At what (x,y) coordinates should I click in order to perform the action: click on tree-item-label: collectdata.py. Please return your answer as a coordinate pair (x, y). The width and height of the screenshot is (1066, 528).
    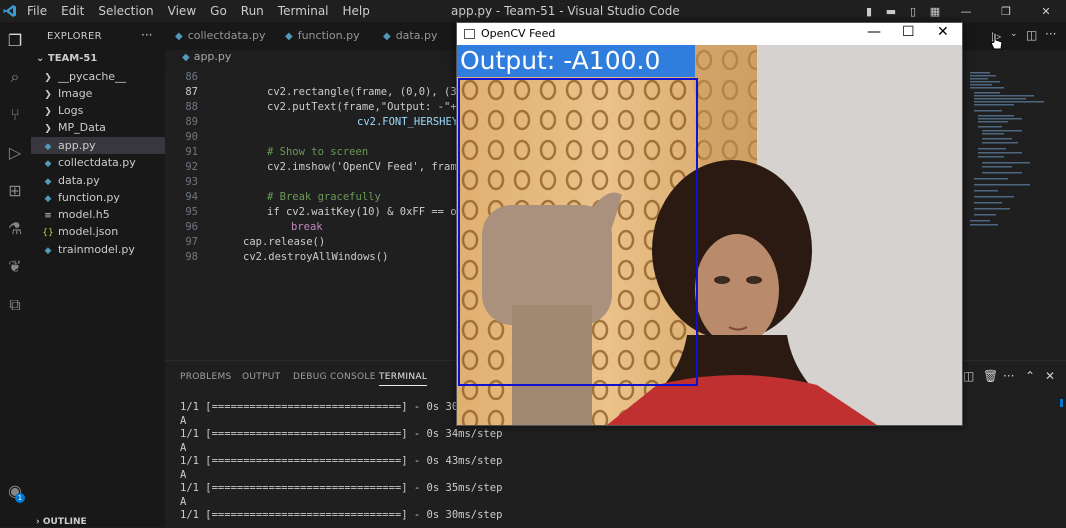
    Looking at the image, I should click on (97, 162).